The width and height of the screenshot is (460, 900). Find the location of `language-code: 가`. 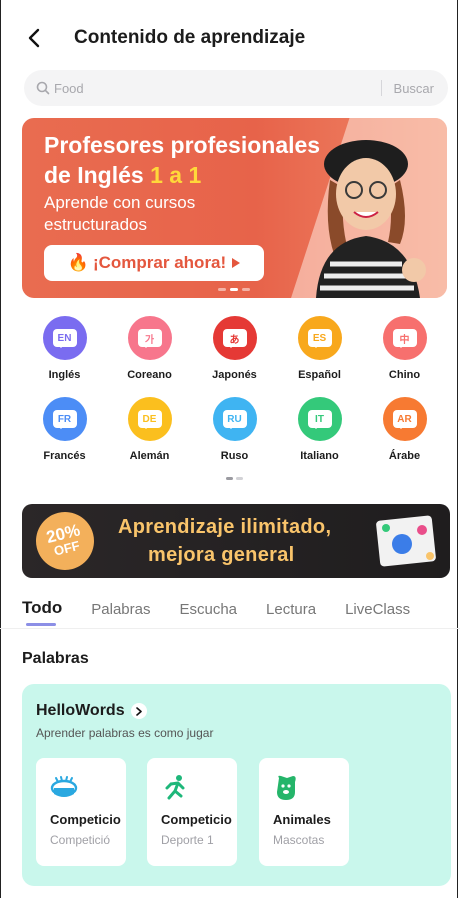

language-code: 가 is located at coordinates (149, 338).